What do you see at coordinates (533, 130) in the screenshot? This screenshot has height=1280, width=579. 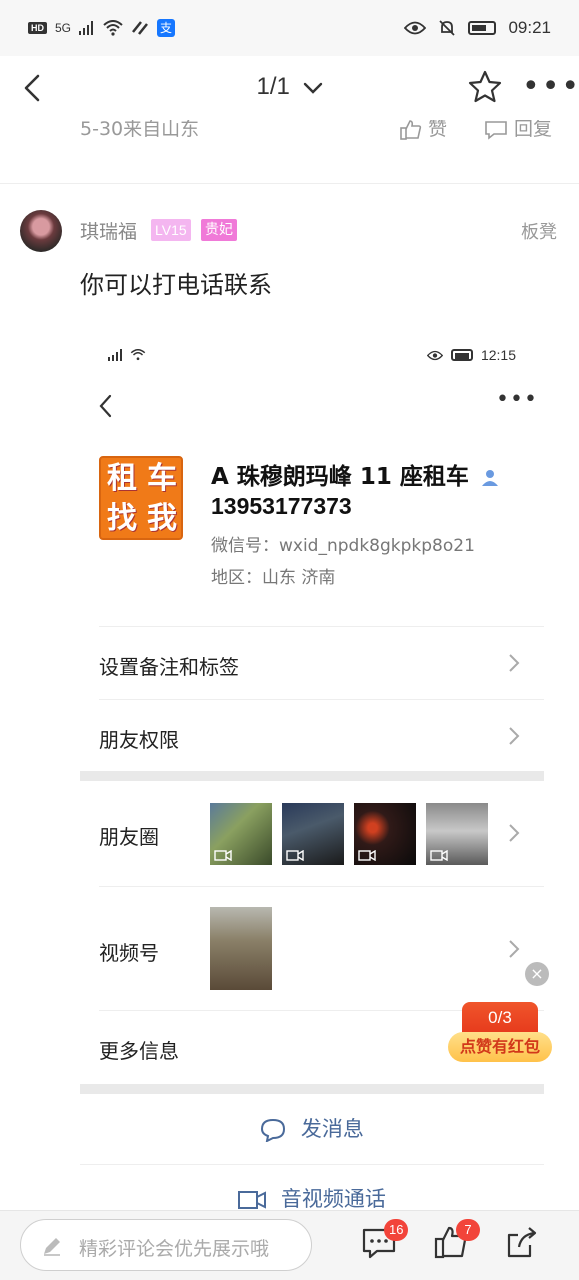 I see `reply-label: 回复` at bounding box center [533, 130].